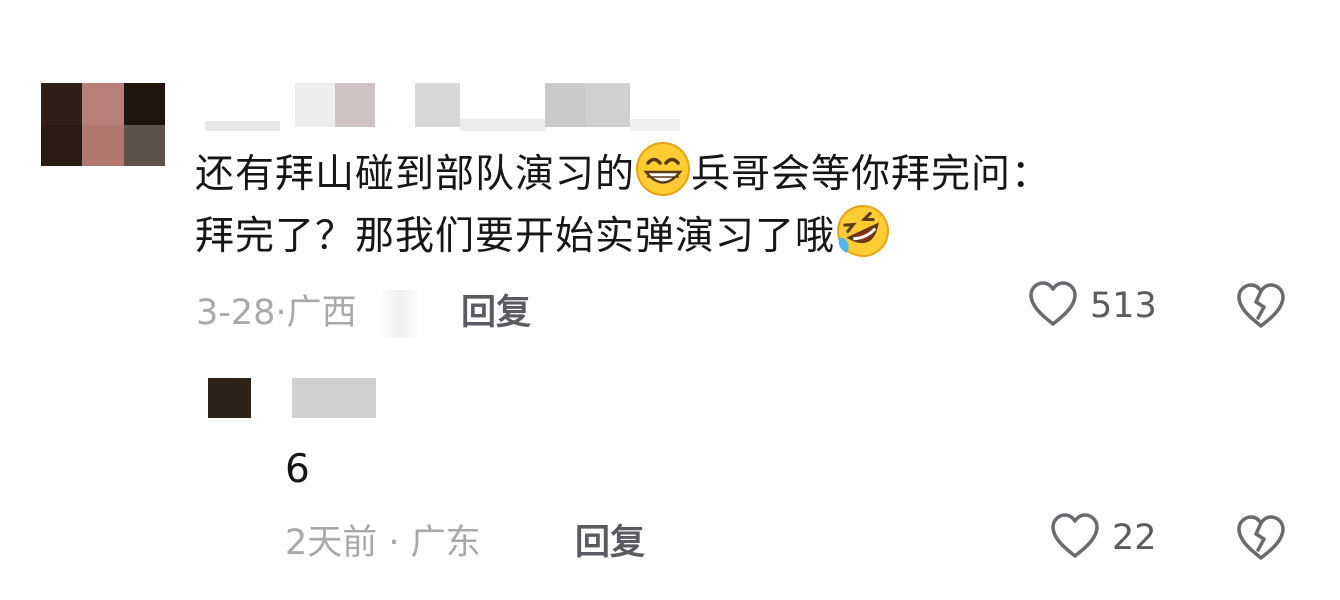 This screenshot has height=600, width=1340. I want to click on comment-text-line2: 拜完了？那我们要开始实弹演习了哦, so click(515, 236).